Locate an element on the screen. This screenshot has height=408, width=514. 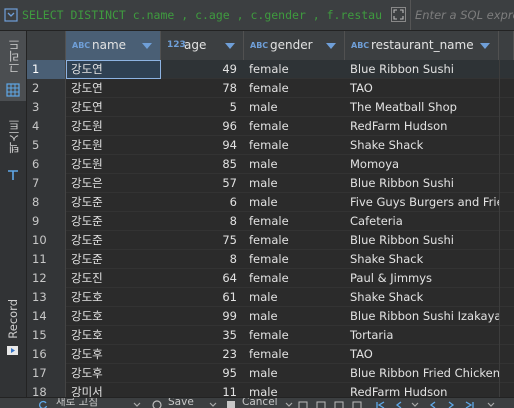
row-number: 7 is located at coordinates (46, 183).